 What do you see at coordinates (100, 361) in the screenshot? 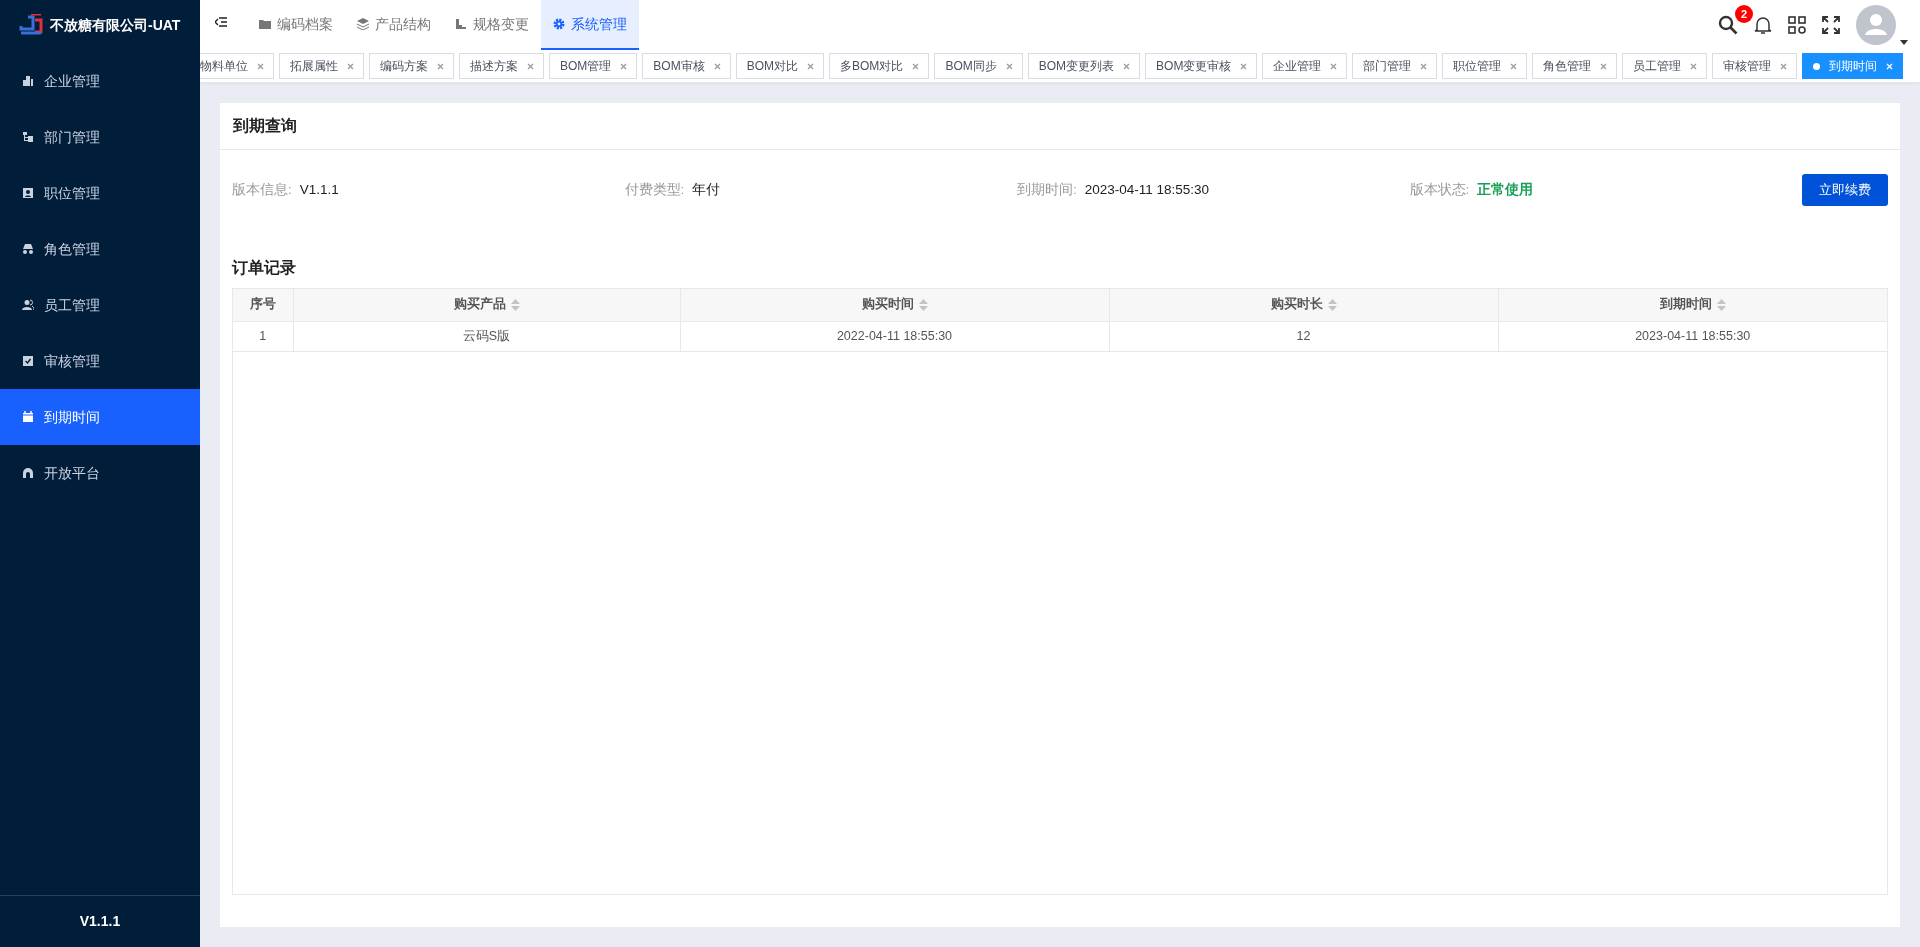
I see `sidebar-item: 审核管理` at bounding box center [100, 361].